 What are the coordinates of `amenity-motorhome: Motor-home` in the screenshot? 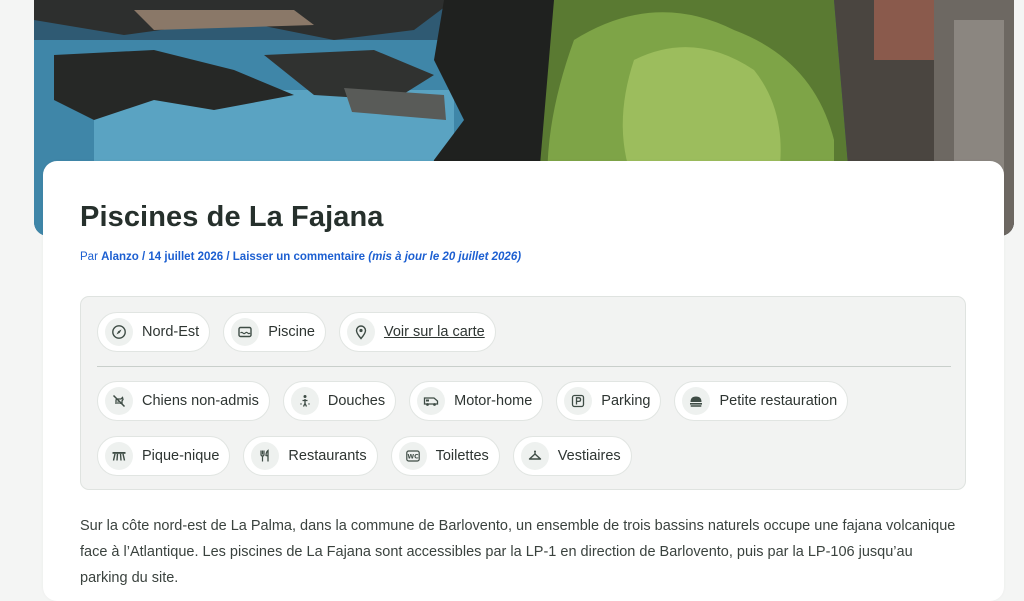 It's located at (476, 401).